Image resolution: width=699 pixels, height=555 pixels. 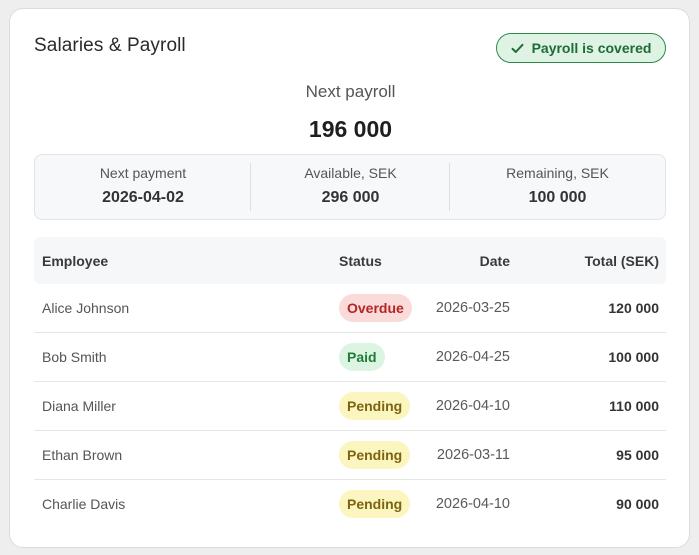 I want to click on status-badge: Overdue, so click(x=375, y=308).